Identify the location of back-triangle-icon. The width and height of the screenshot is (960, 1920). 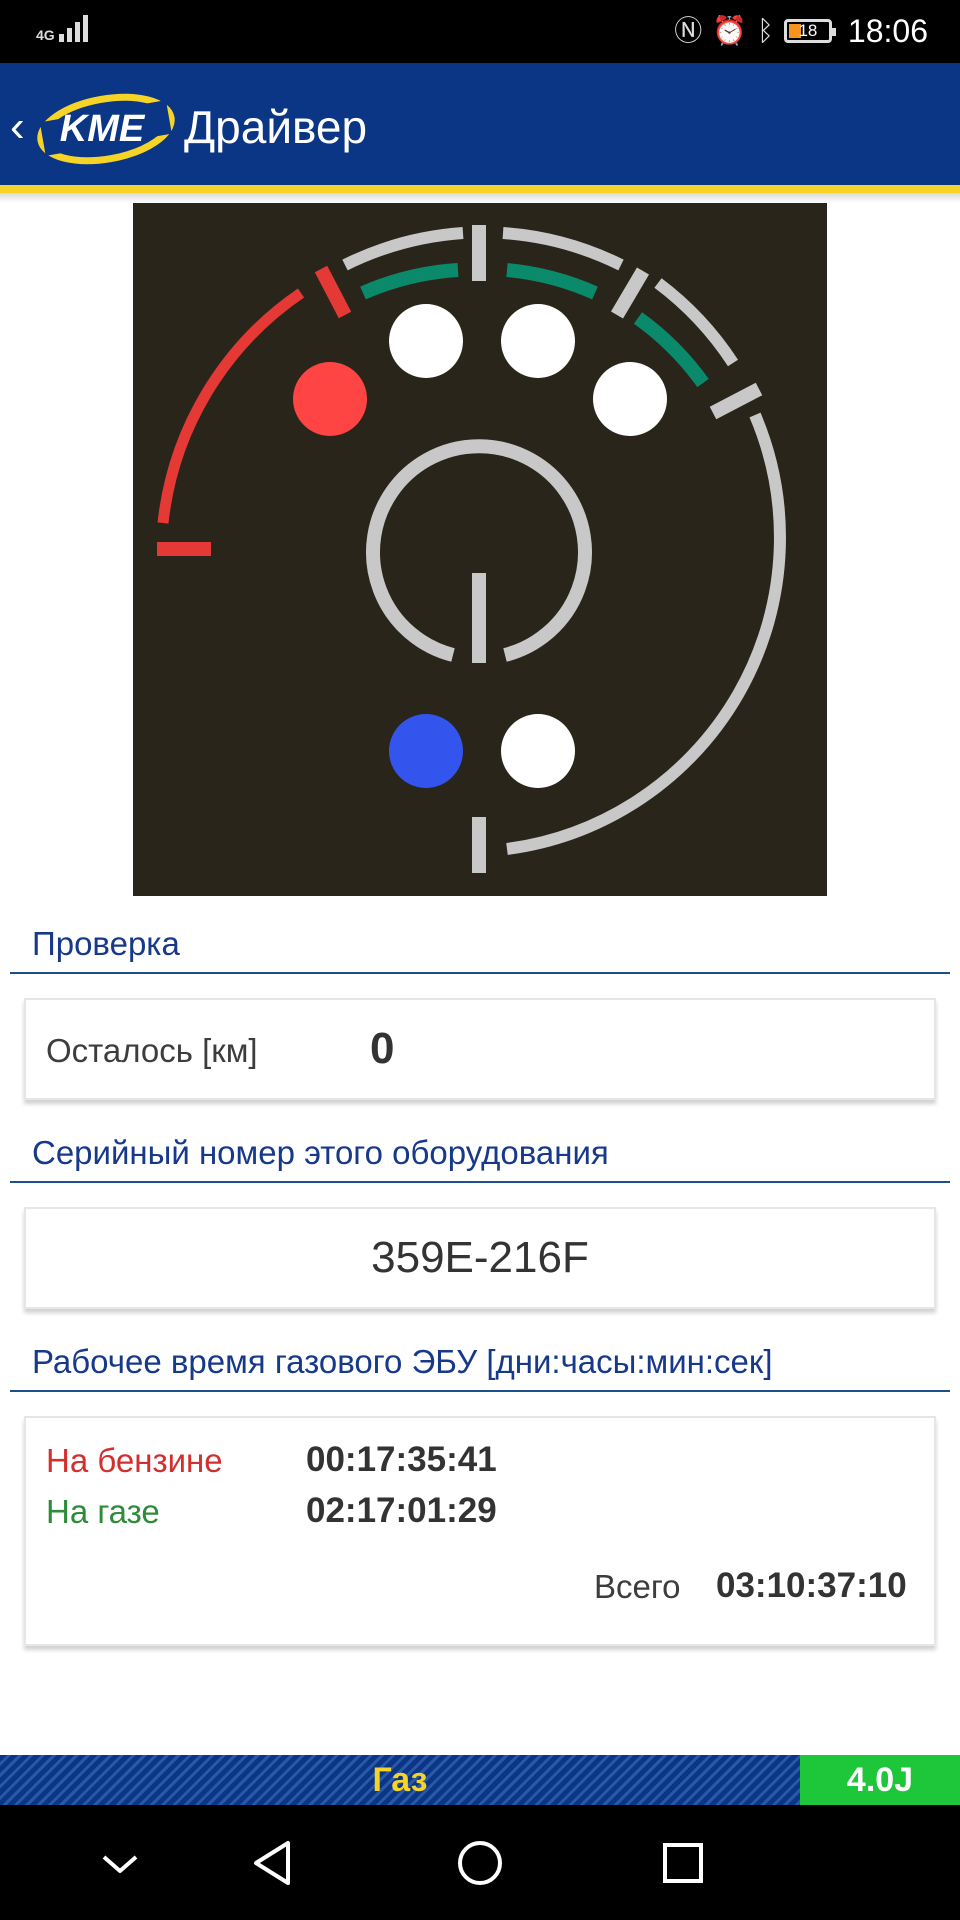
(274, 1863).